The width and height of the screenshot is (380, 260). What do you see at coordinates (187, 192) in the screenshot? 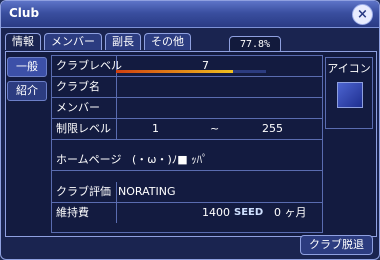
I see `row-club-rating: クラブ評価 NORATING` at bounding box center [187, 192].